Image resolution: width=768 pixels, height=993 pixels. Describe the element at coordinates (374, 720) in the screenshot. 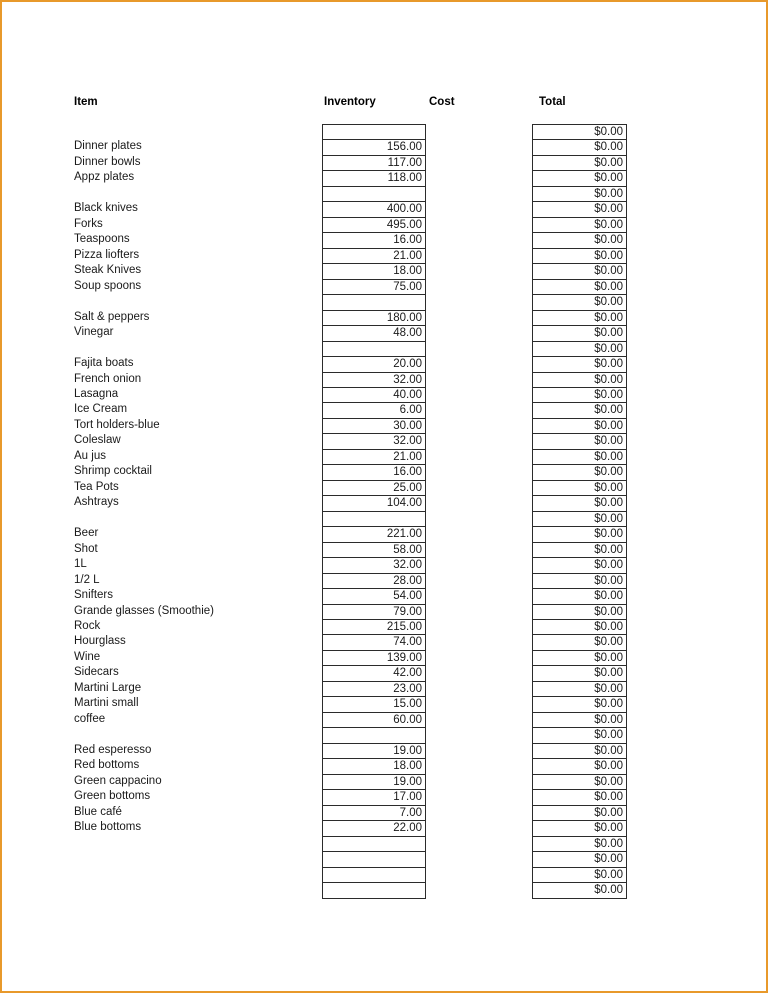

I see `inventory-cell: 60.00` at that location.